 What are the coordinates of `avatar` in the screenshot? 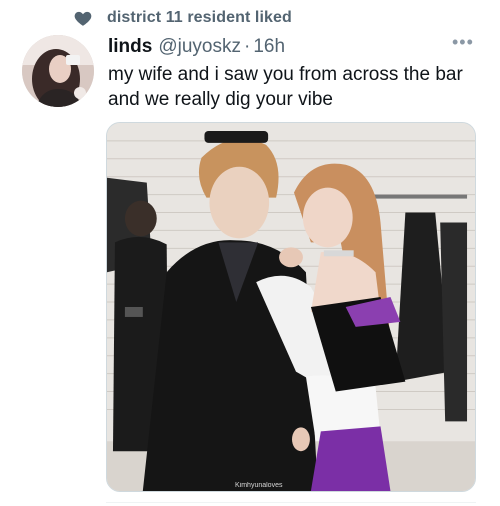 It's located at (58, 71).